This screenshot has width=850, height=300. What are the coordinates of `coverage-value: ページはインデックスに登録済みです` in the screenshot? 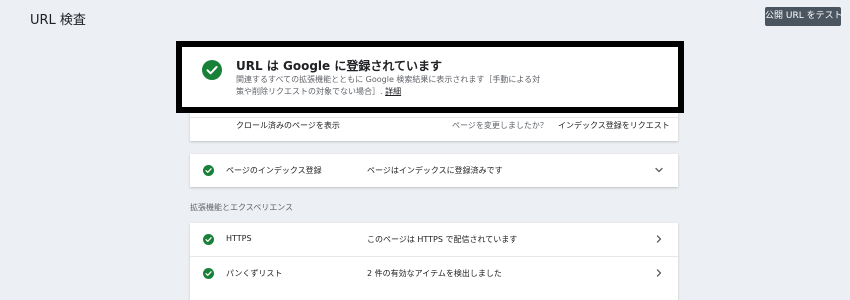 It's located at (435, 170).